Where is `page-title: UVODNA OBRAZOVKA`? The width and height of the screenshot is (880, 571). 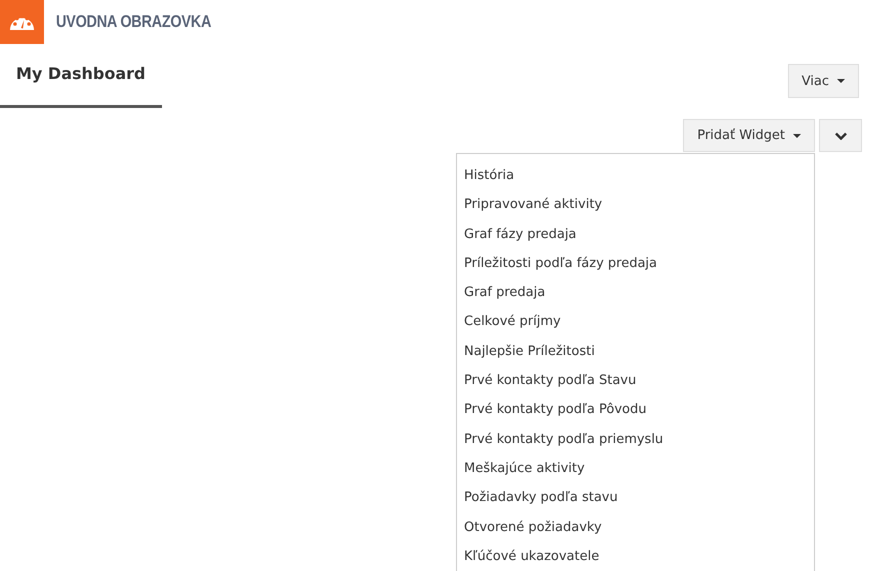
page-title: UVODNA OBRAZOVKA is located at coordinates (134, 22).